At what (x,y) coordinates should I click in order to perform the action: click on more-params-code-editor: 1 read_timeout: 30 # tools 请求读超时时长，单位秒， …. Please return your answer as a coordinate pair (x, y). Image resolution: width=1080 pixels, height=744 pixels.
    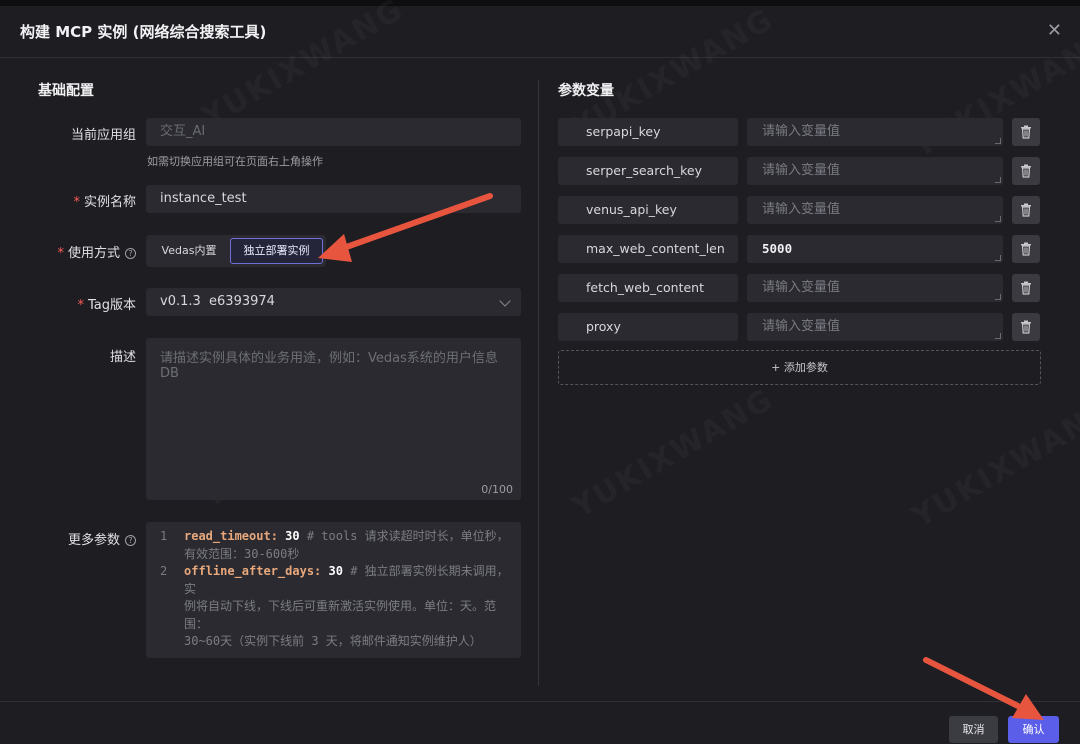
    Looking at the image, I should click on (333, 590).